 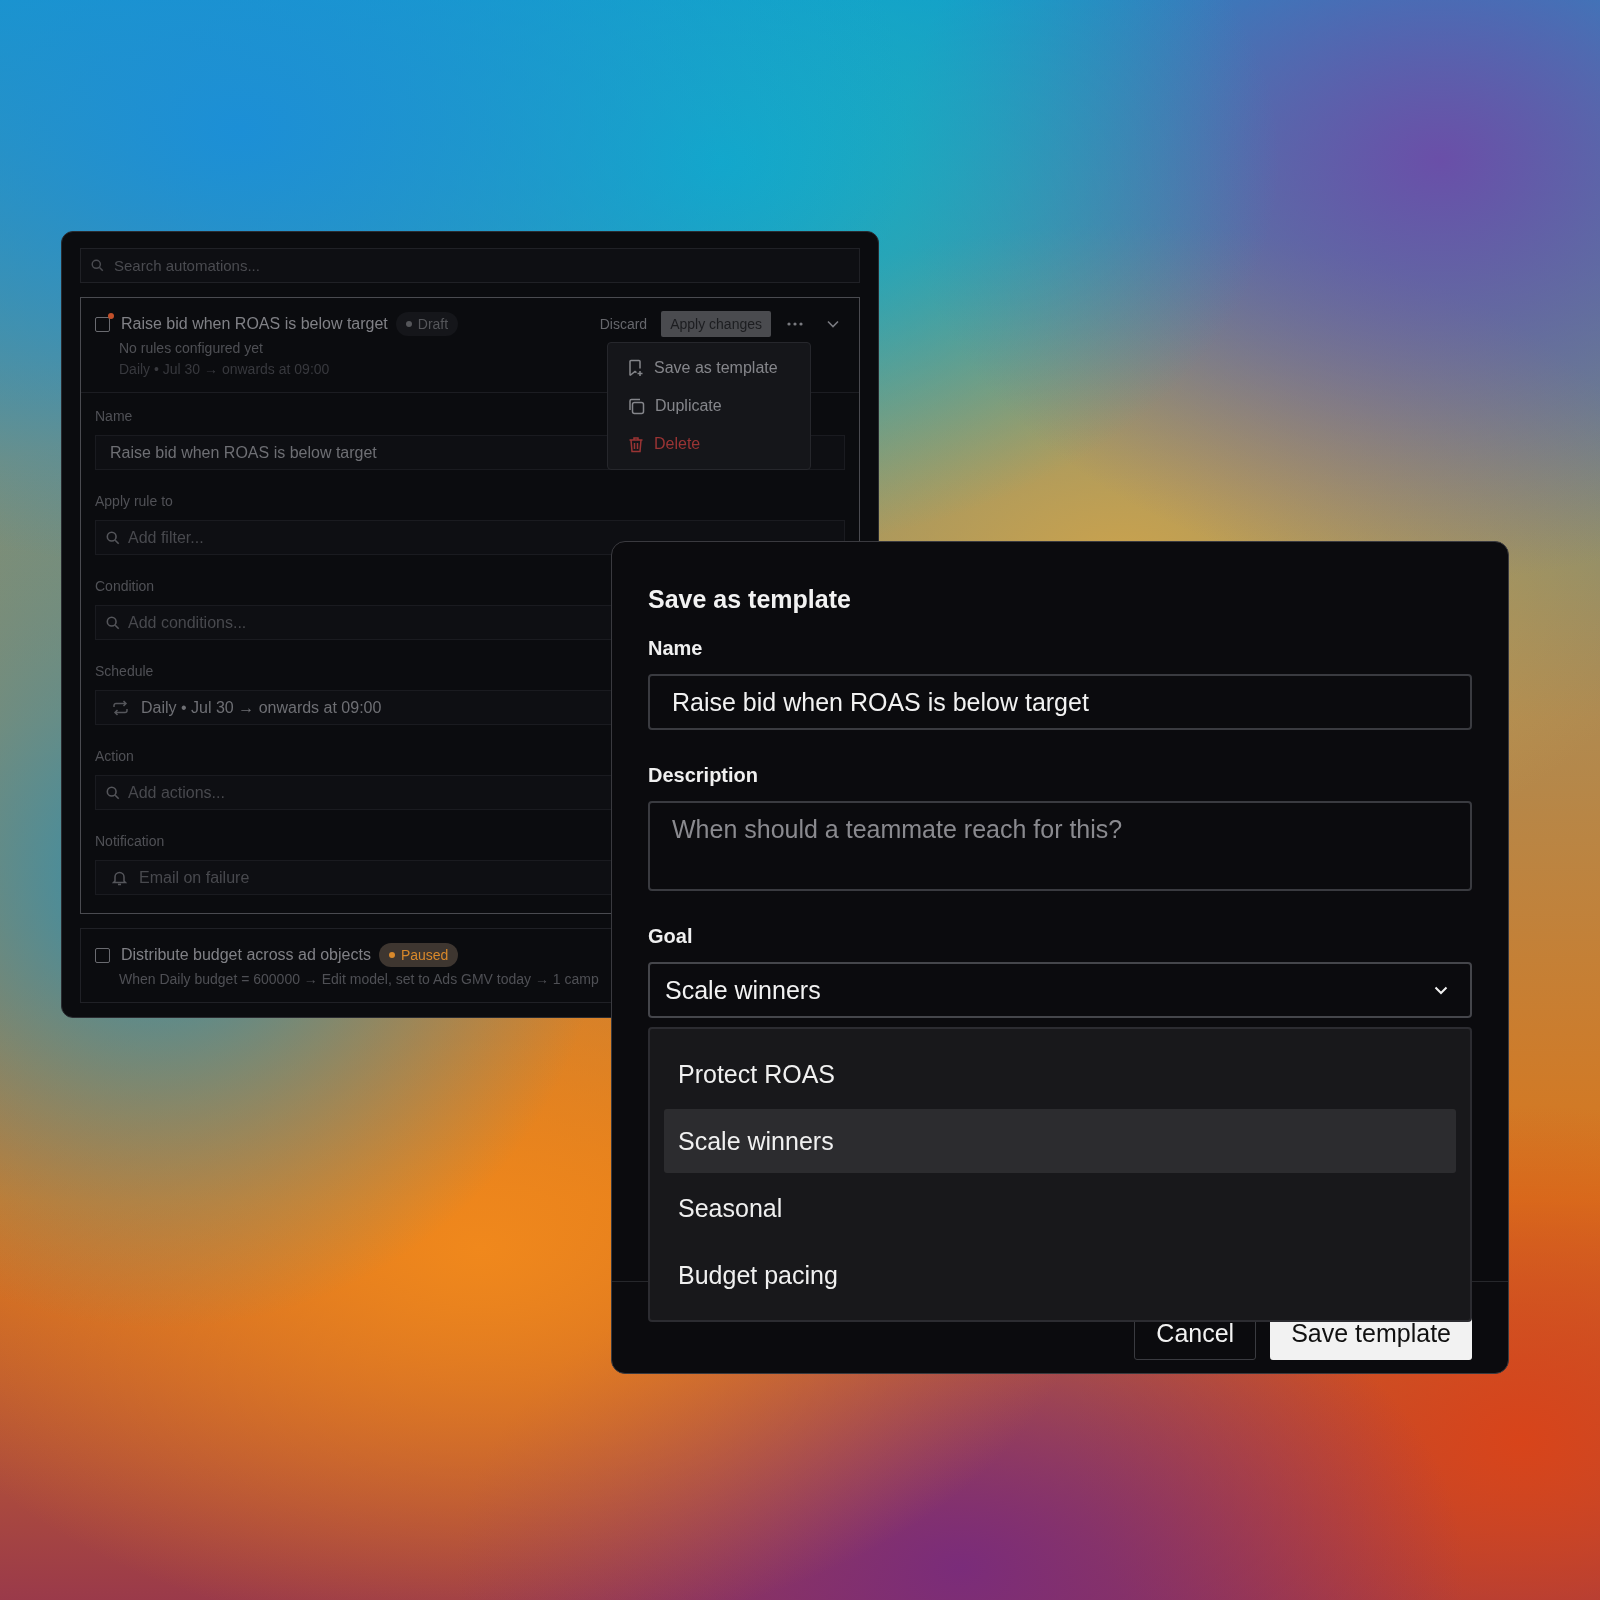 What do you see at coordinates (418, 955) in the screenshot?
I see `status-badge: Paused` at bounding box center [418, 955].